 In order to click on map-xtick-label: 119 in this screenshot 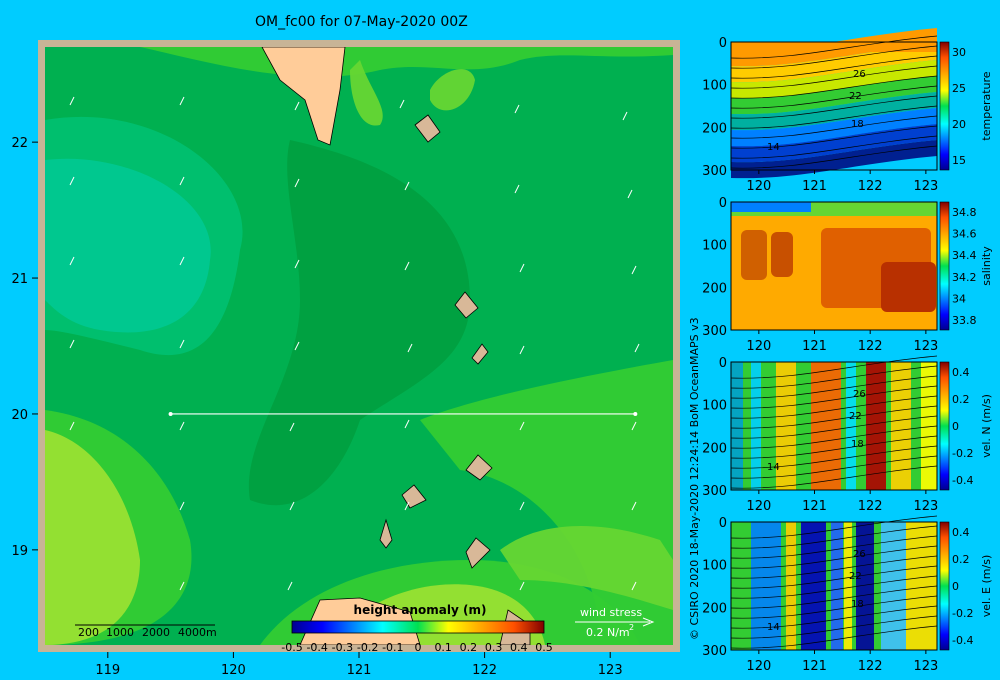, I will do `click(107, 670)`.